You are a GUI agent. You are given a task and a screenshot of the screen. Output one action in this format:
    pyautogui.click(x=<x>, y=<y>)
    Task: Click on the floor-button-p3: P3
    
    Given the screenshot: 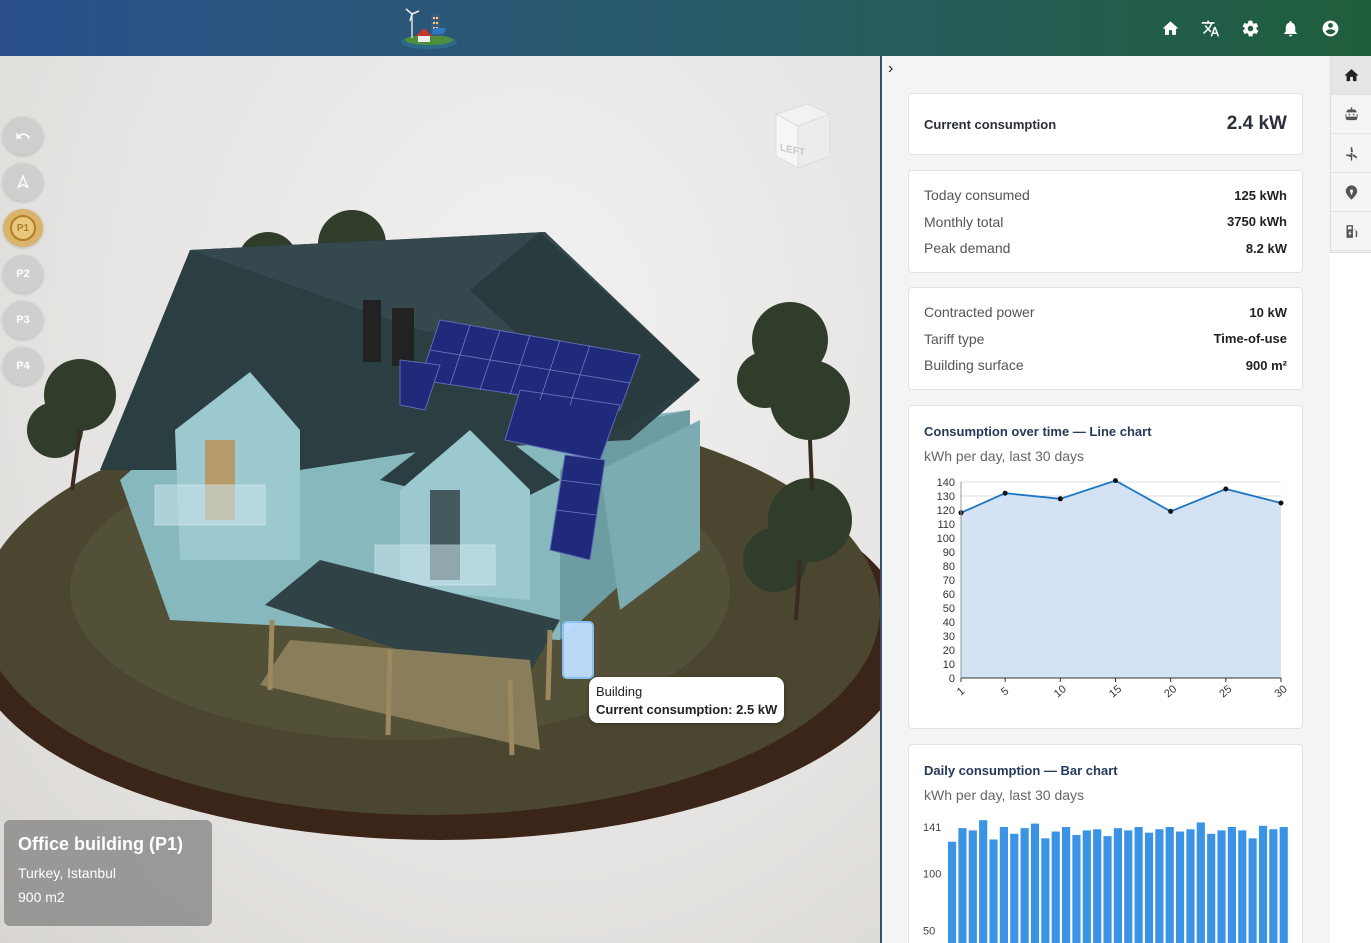 What is the action you would take?
    pyautogui.click(x=23, y=320)
    